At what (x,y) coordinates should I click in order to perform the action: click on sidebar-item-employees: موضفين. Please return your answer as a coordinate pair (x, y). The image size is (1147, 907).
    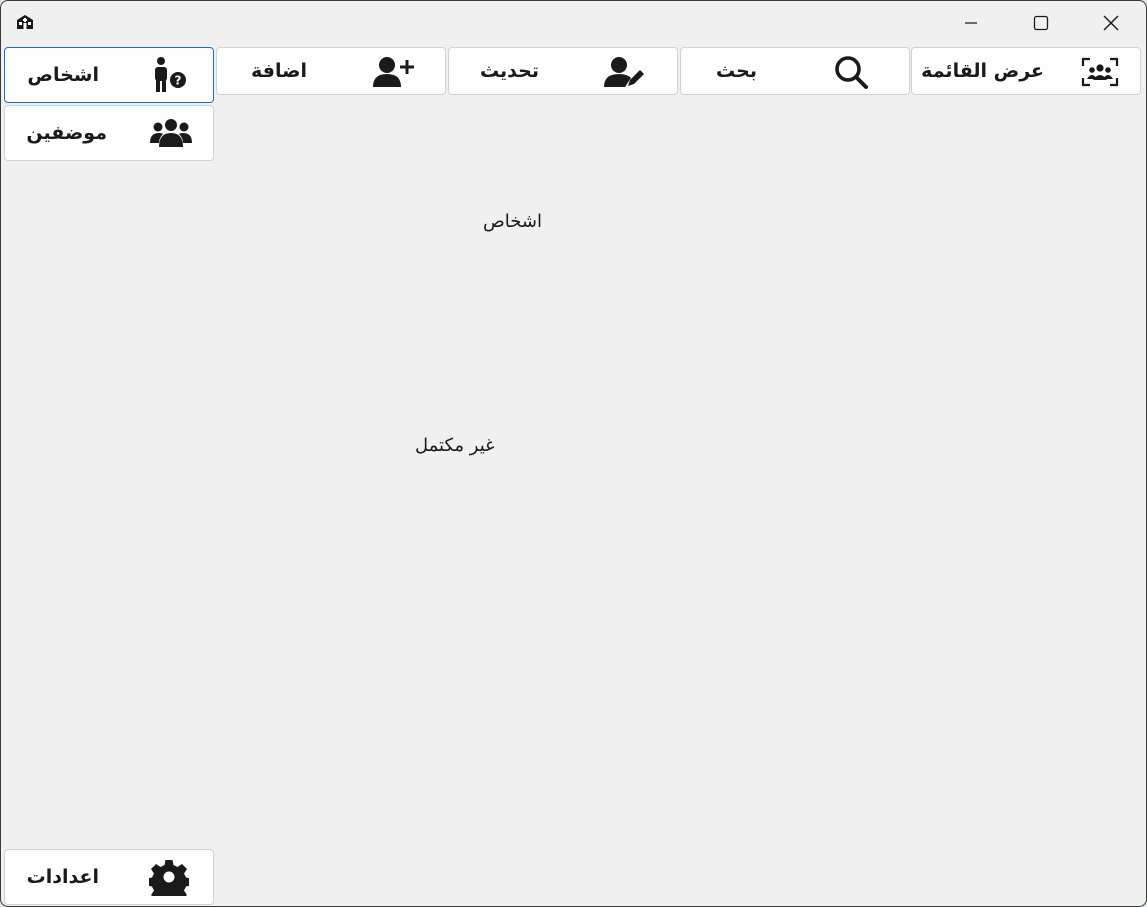
    Looking at the image, I should click on (109, 133).